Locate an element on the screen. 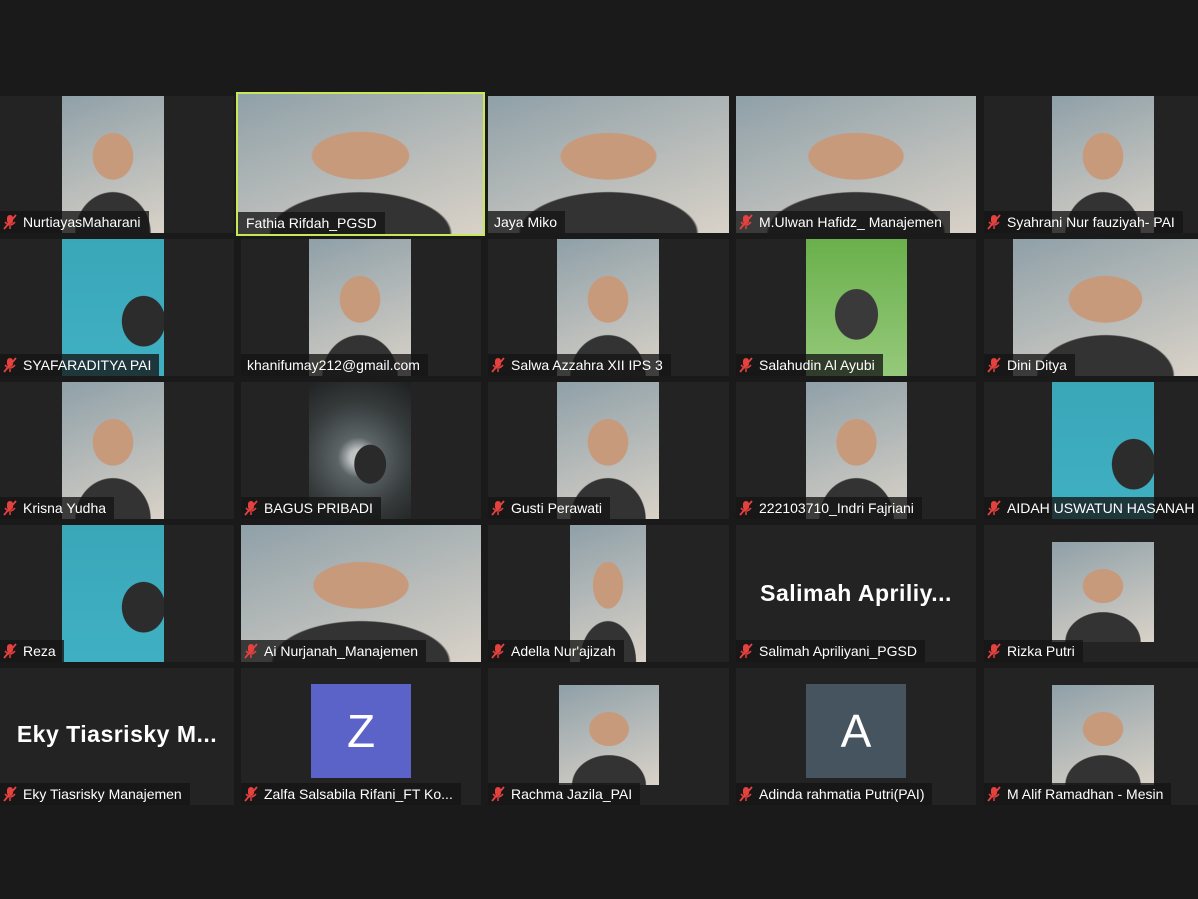 The width and height of the screenshot is (1198, 899). participant-label: Jaya Miko is located at coordinates (527, 222).